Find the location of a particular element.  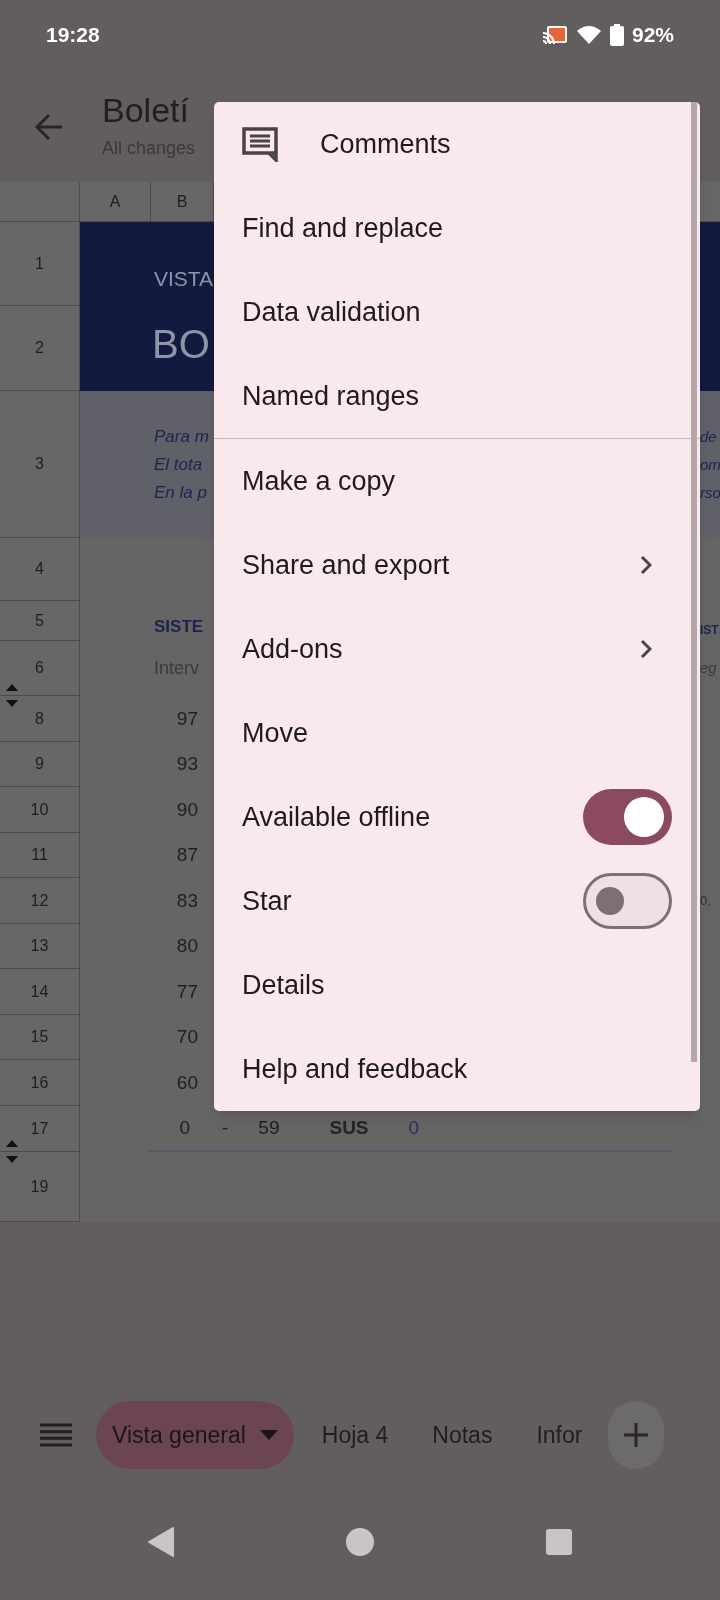

section-heading: SISTE is located at coordinates (179, 626).